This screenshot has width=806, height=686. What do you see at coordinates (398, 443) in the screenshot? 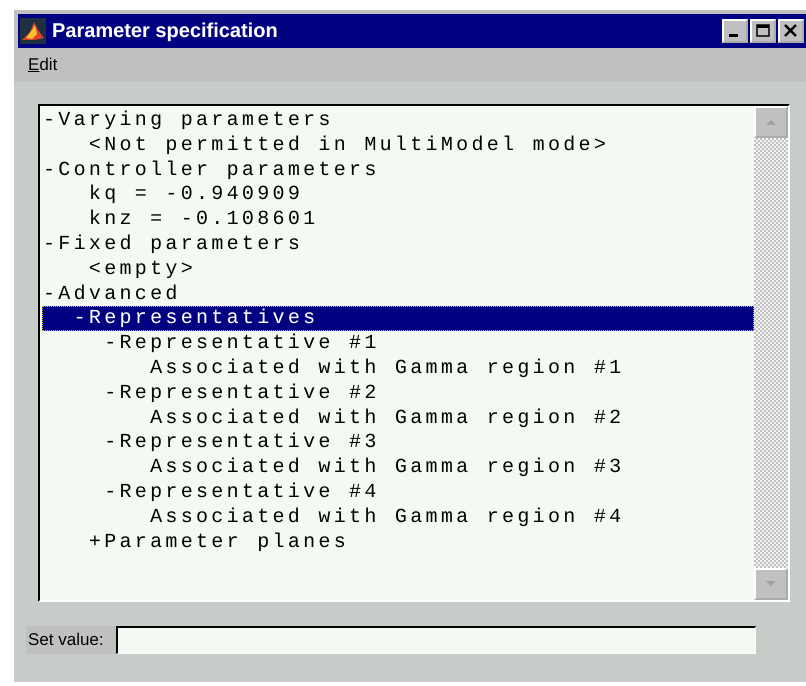
I see `tree-item: -Representative #3` at bounding box center [398, 443].